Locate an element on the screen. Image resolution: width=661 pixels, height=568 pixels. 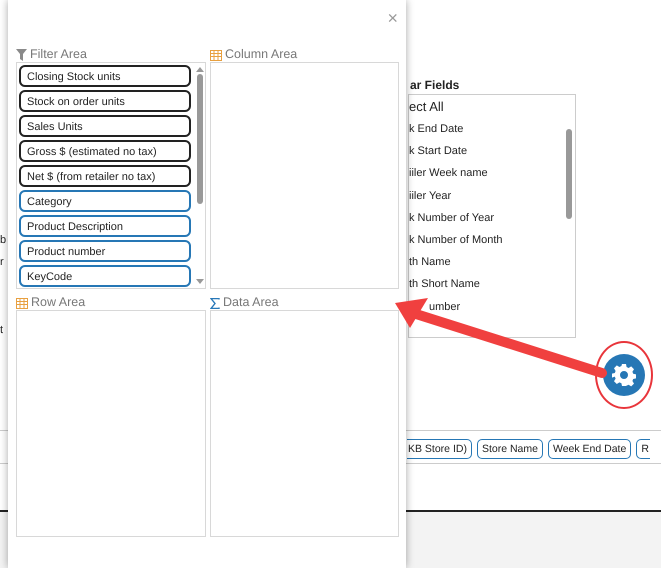
scrollbar is located at coordinates (200, 175).